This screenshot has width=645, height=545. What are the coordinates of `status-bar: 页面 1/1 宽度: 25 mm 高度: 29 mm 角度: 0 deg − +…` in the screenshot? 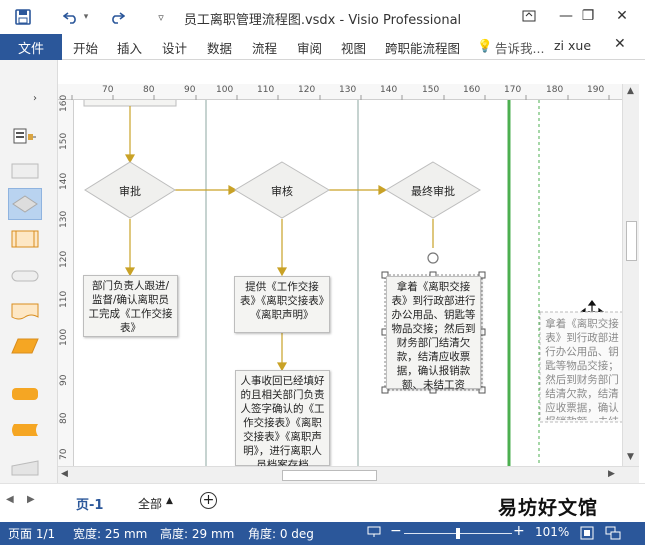 It's located at (322, 533).